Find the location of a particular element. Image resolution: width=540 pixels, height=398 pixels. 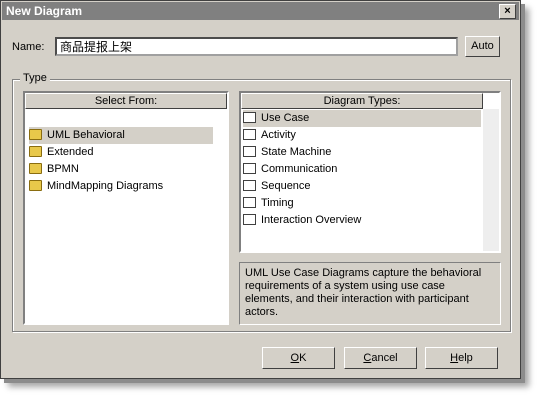

diagram-type-label: Use Case is located at coordinates (285, 118).